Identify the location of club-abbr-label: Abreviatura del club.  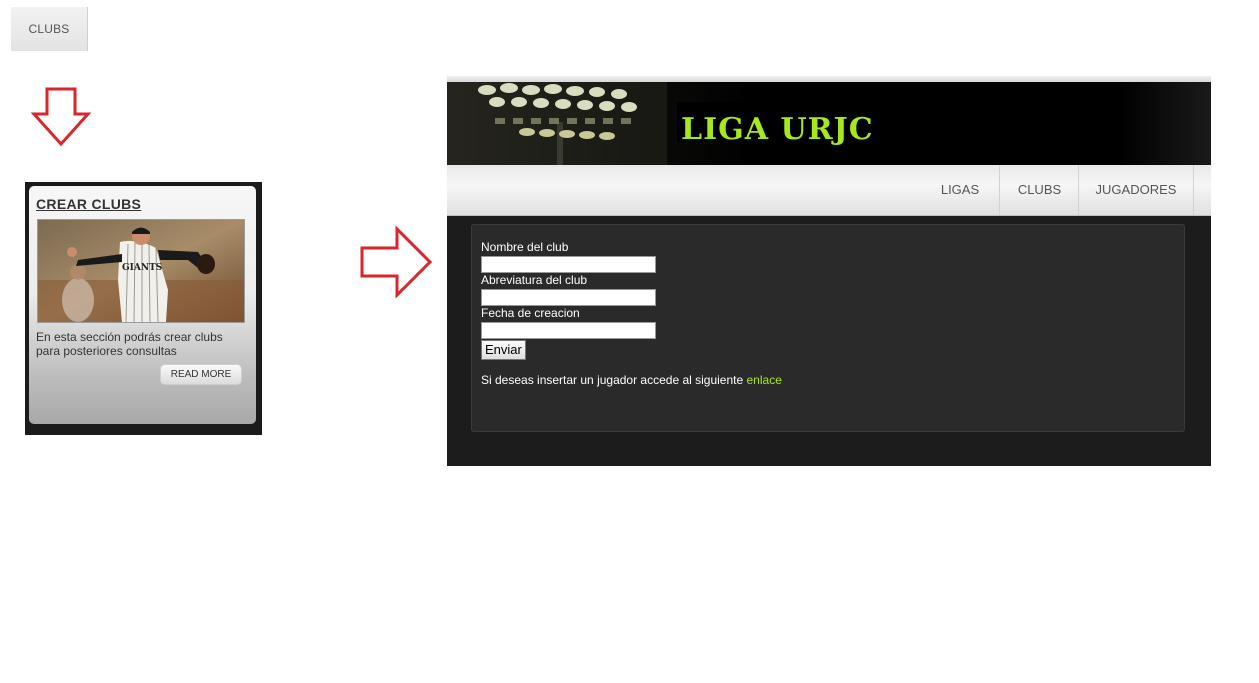
(534, 280).